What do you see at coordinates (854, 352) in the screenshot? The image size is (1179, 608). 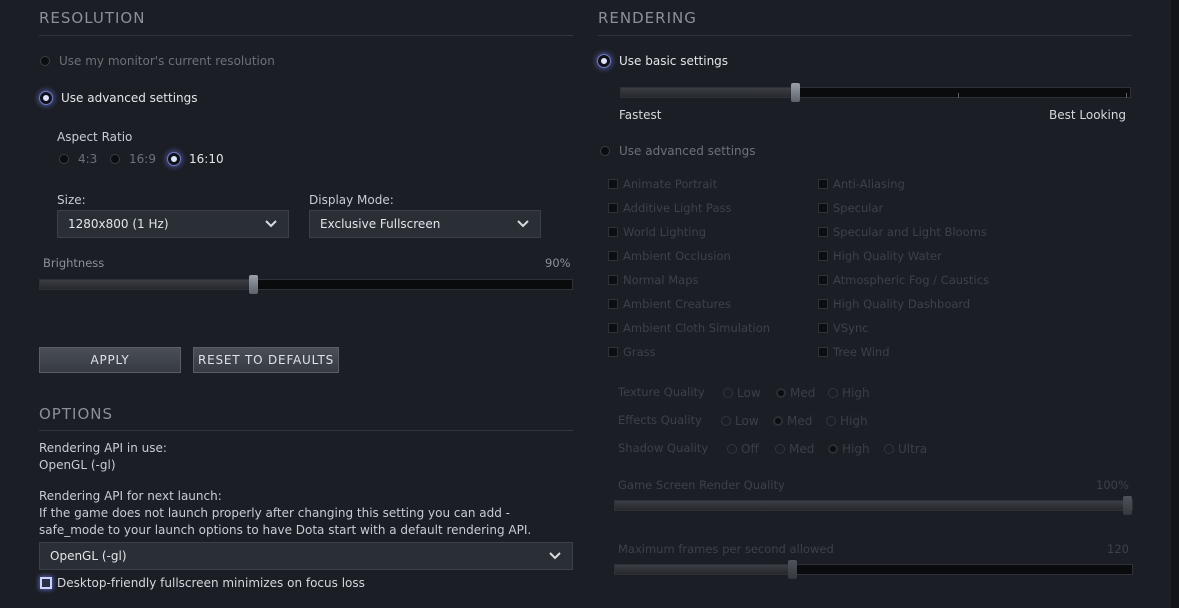 I see `tree-wind-checkbox: Tree Wind` at bounding box center [854, 352].